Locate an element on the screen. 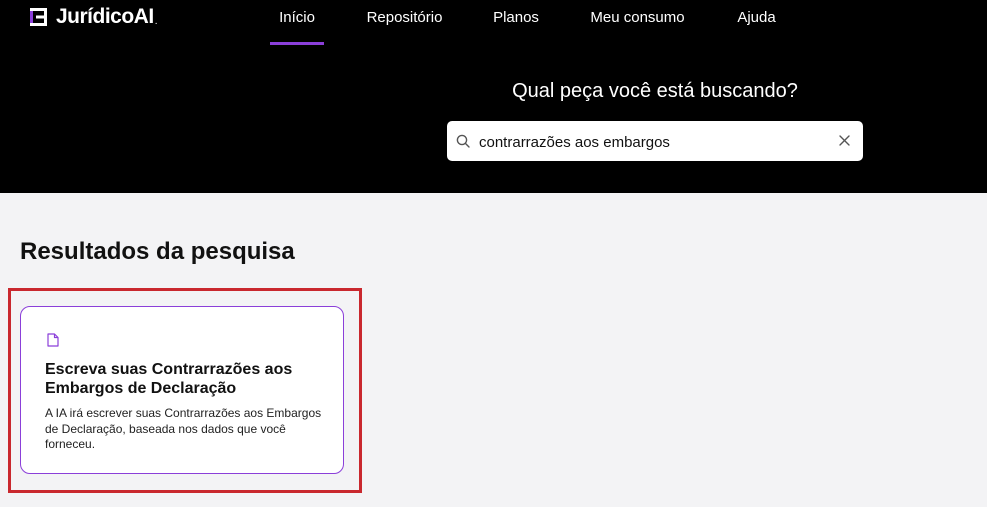 This screenshot has height=507, width=987. logo-icon is located at coordinates (39, 17).